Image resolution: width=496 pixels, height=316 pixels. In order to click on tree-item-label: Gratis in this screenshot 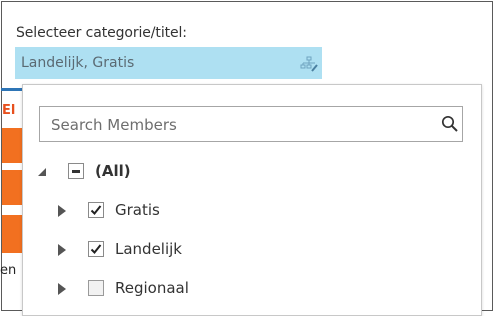, I will do `click(137, 210)`.